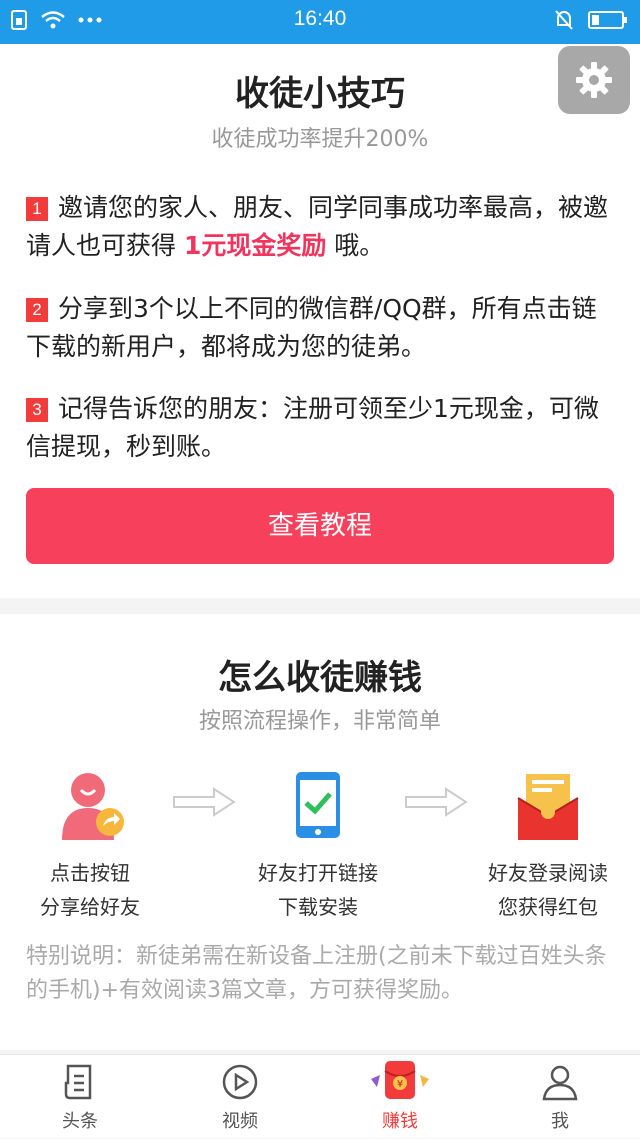  I want to click on tip-1: 1 邀请您的家人、朋友、同学同事成功率最高，被邀请人也可获得 1元现金奖励 哦。, so click(321, 227).